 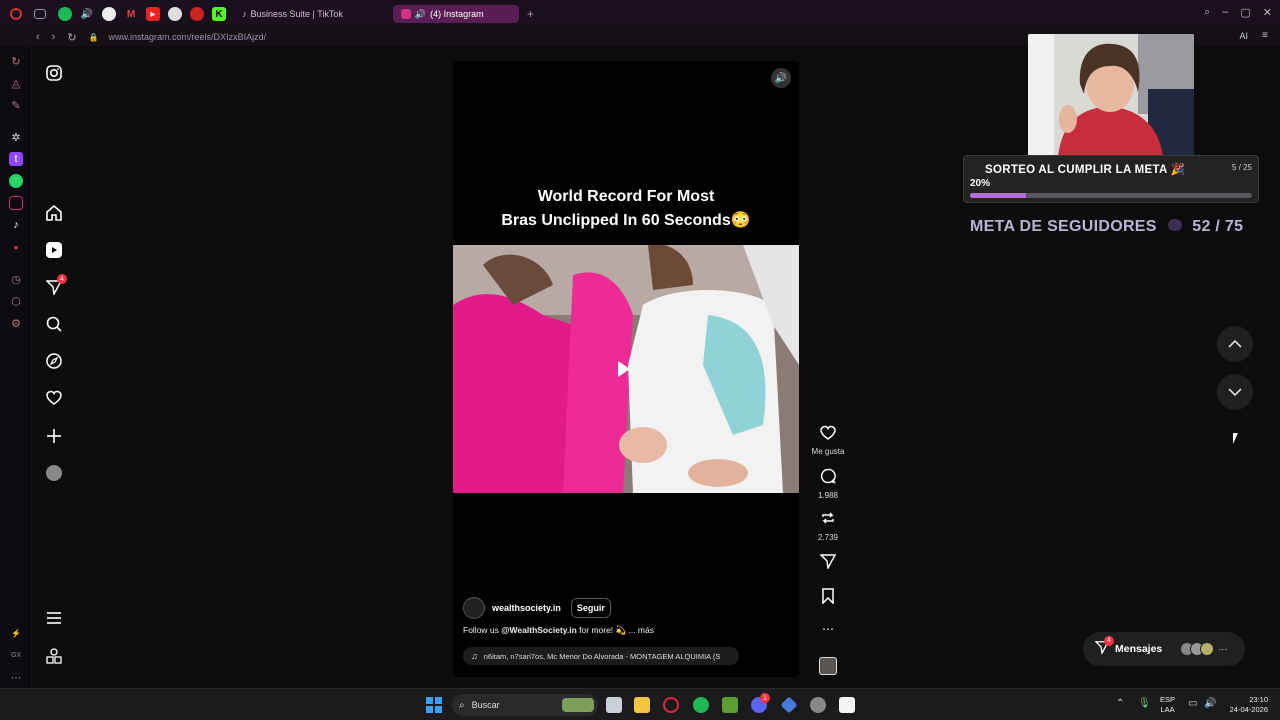 I want to click on extensions-icon: ⬡, so click(x=16, y=301).